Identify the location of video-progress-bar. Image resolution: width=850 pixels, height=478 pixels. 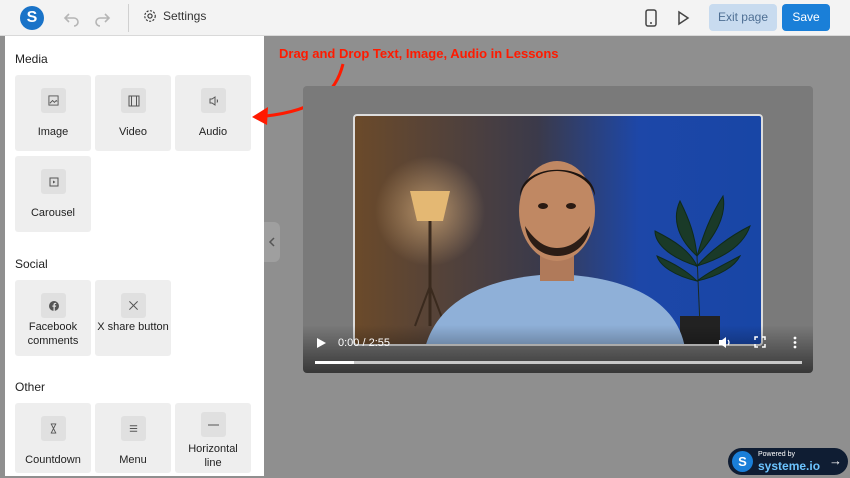
(558, 362).